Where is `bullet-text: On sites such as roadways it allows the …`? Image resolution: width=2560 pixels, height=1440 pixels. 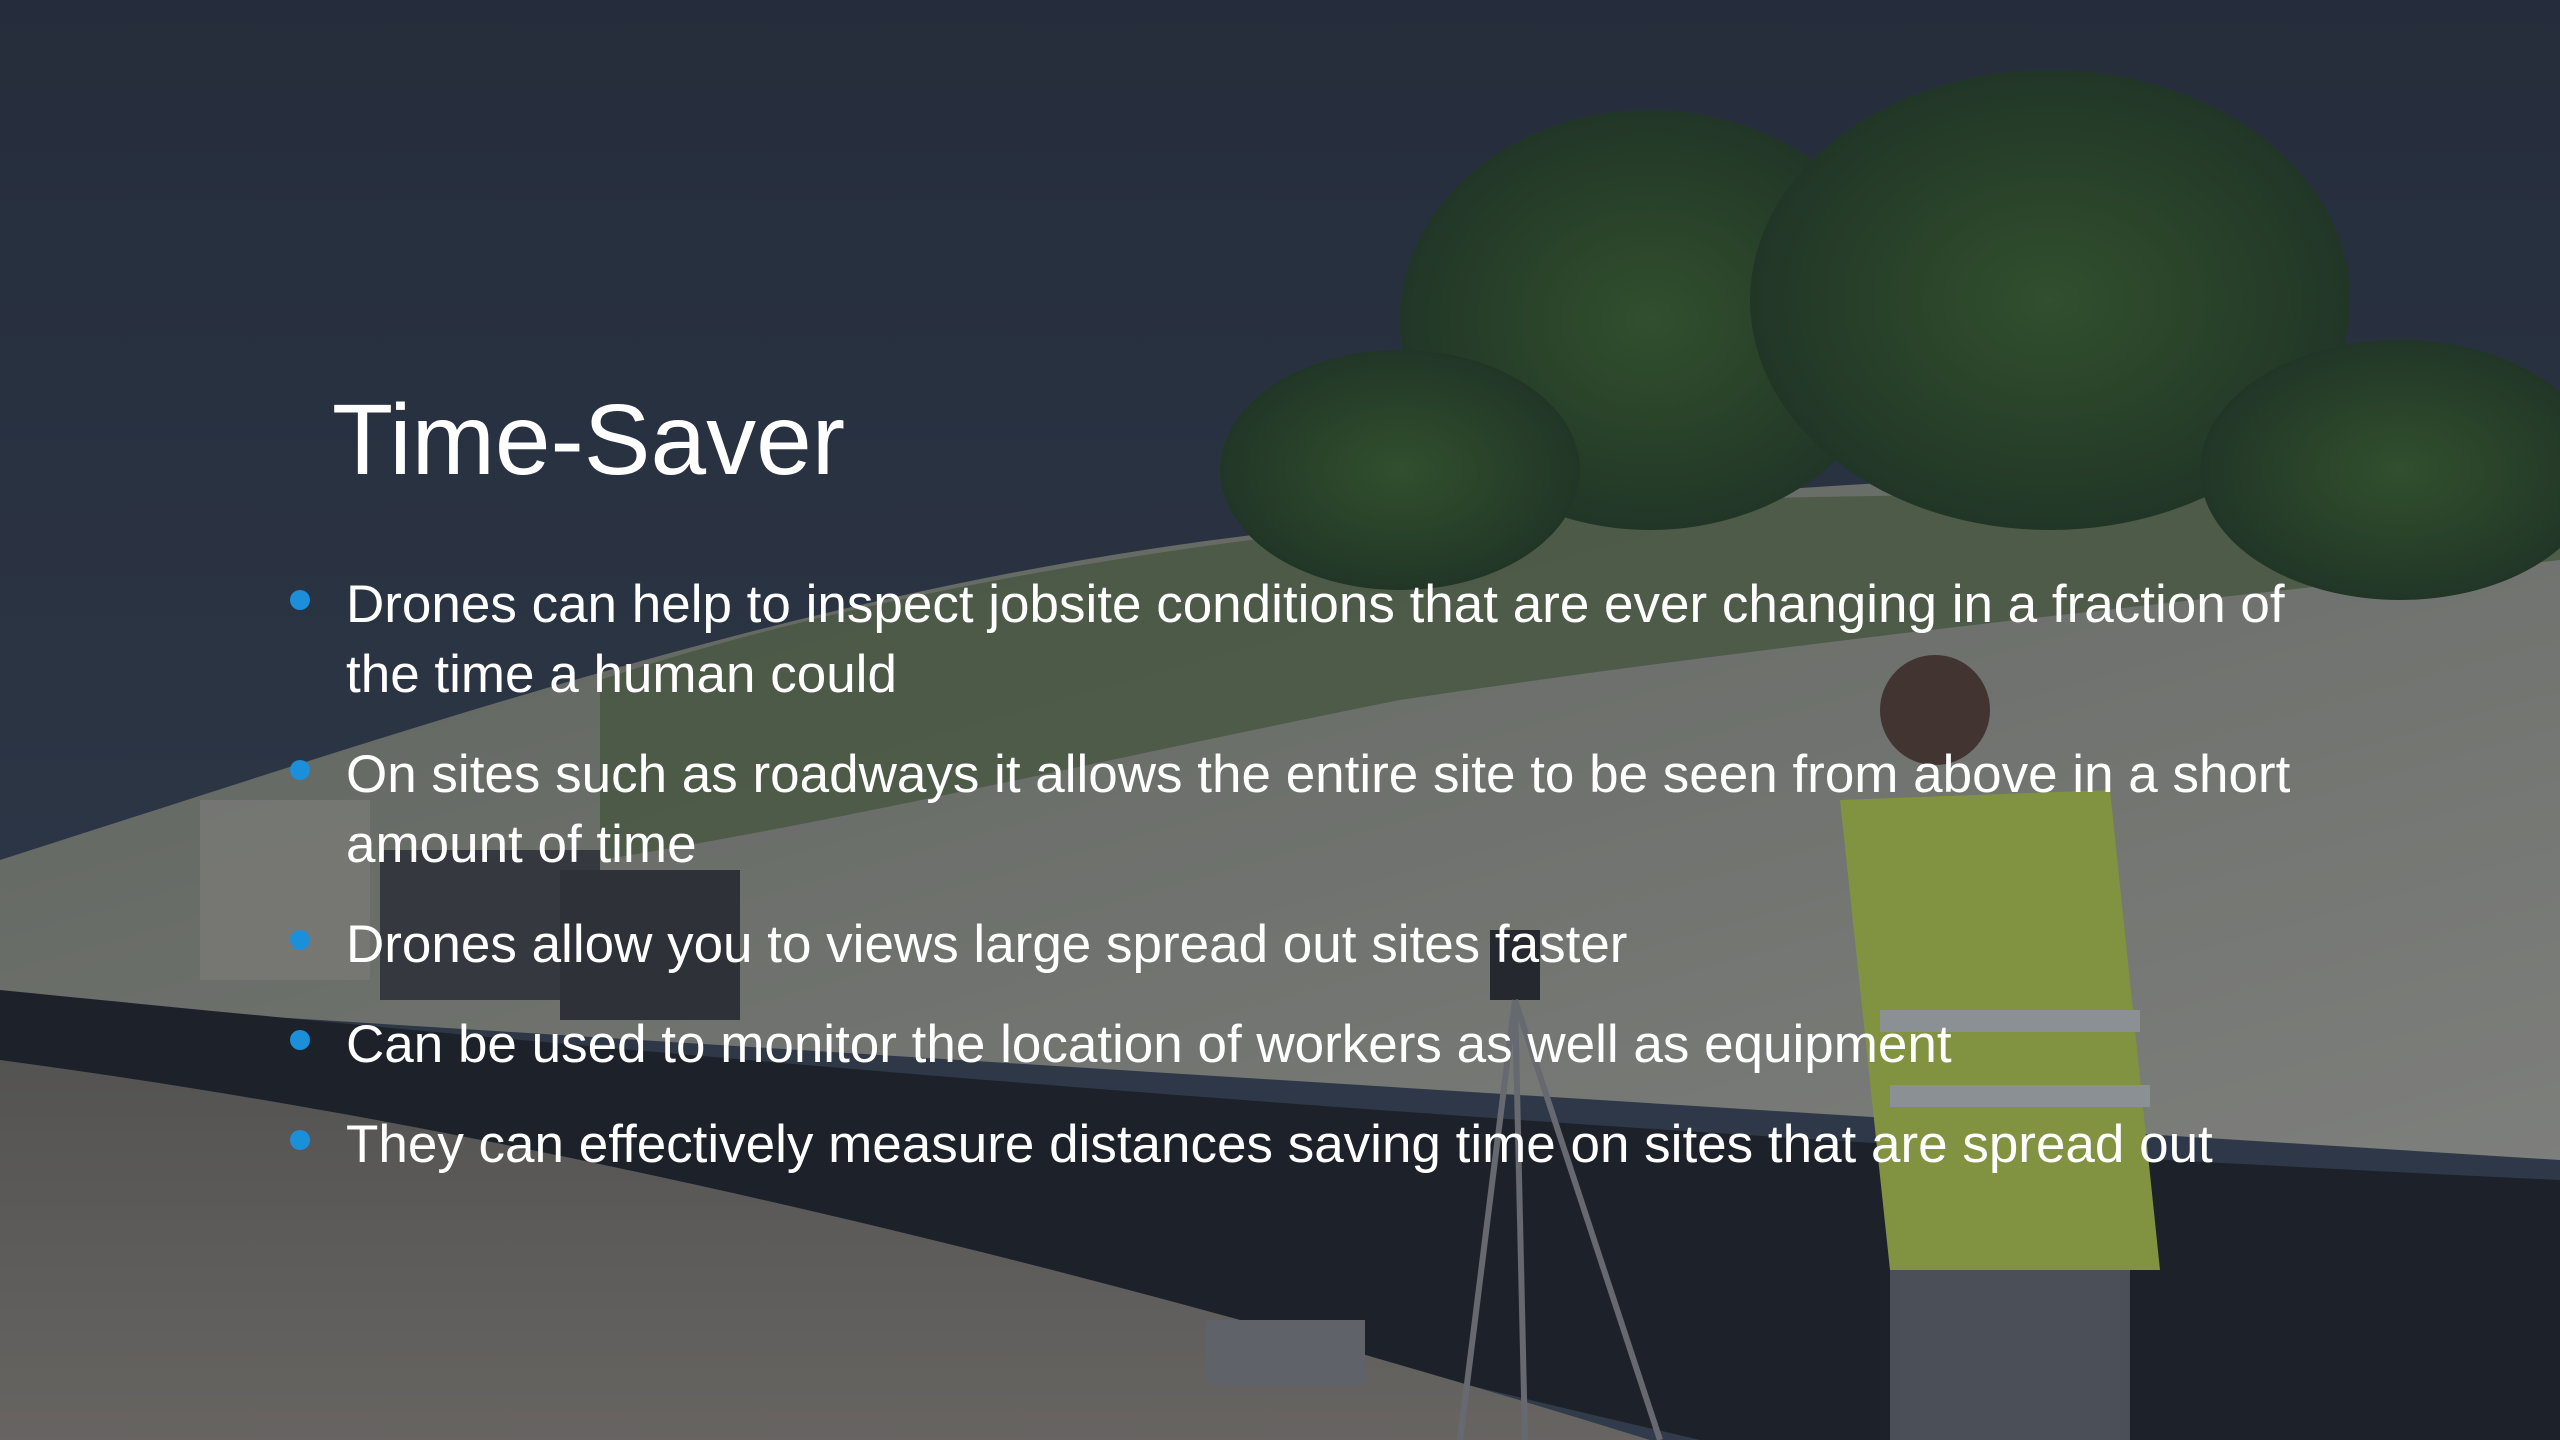
bullet-text: On sites such as roadways it allows the … is located at coordinates (1318, 809).